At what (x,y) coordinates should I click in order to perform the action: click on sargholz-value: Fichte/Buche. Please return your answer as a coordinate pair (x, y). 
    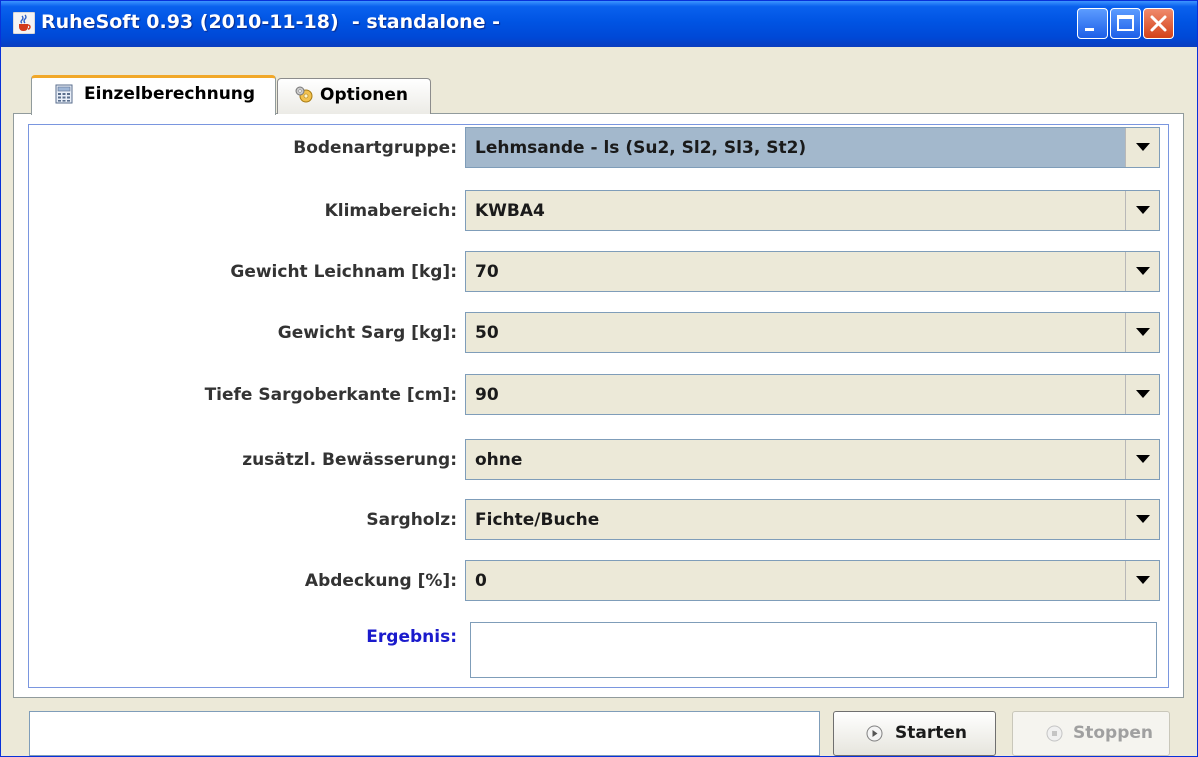
    Looking at the image, I should click on (537, 520).